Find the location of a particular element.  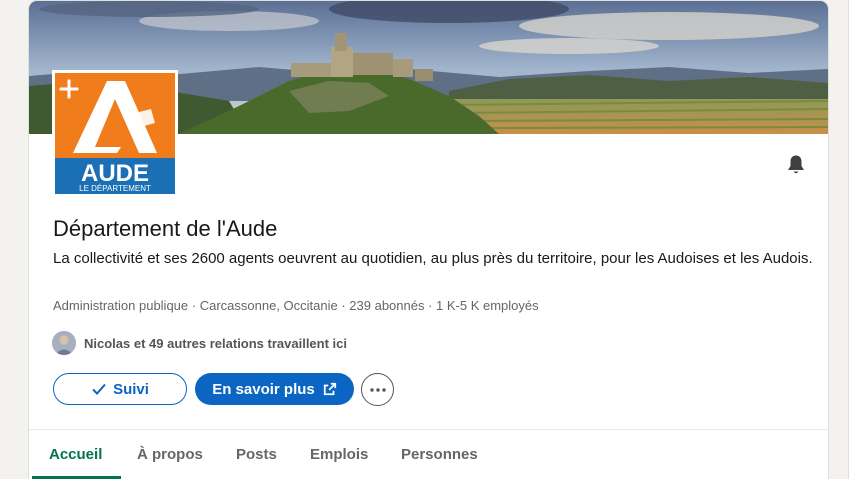

logo-subtitle: LE DÉPARTEMENT is located at coordinates (115, 188).